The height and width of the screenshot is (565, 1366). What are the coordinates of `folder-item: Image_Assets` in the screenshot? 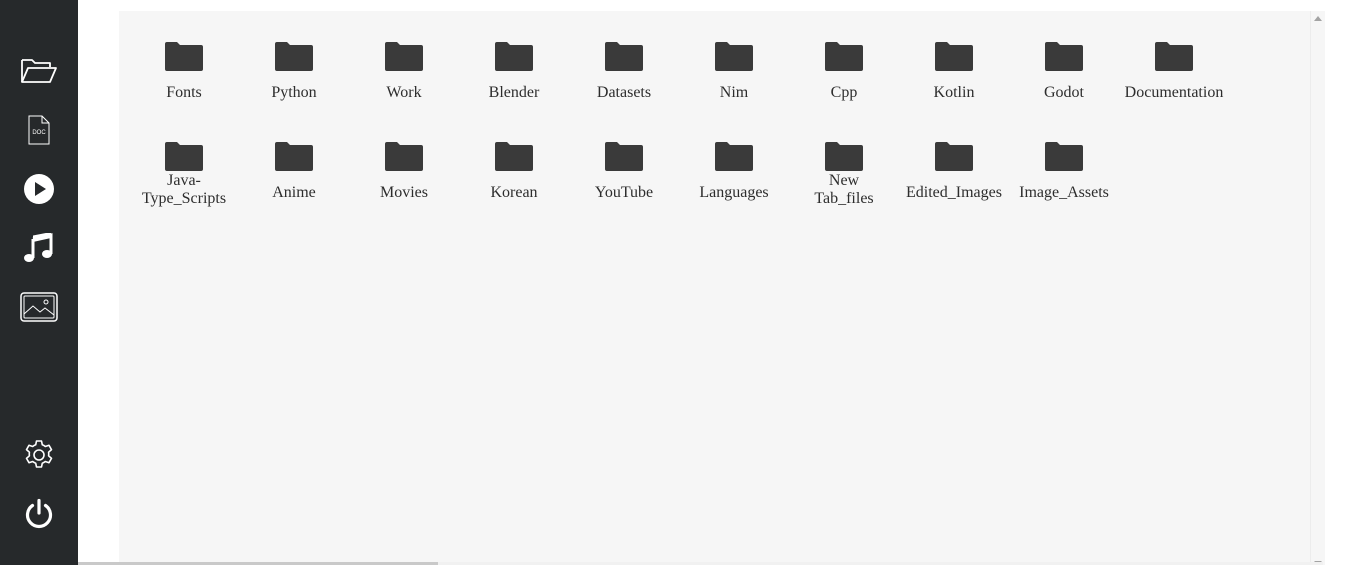 It's located at (1064, 185).